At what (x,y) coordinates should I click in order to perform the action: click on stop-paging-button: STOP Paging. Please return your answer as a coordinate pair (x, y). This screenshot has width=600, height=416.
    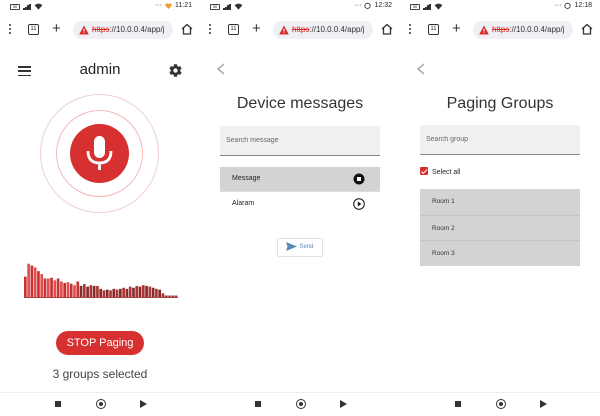
    Looking at the image, I should click on (100, 343).